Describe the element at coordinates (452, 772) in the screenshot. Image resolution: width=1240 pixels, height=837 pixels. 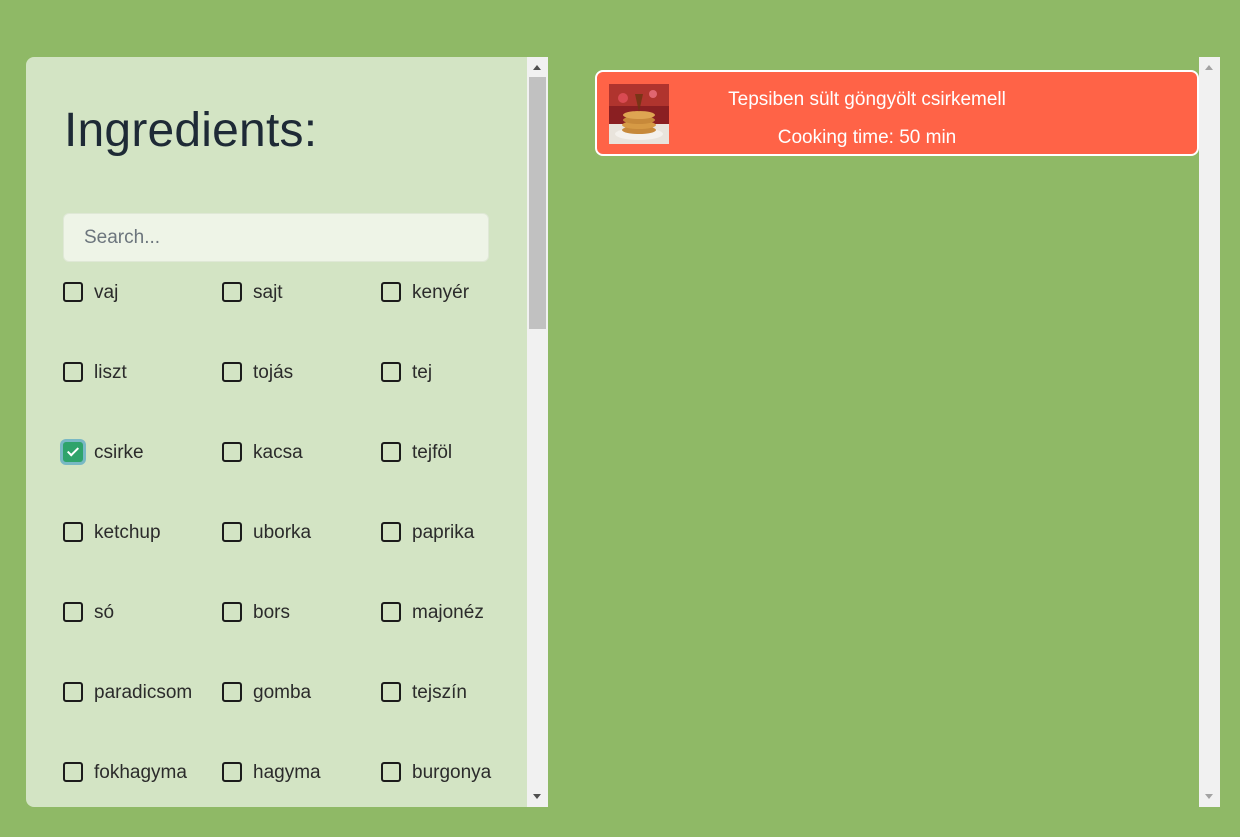
I see `ingredient-label: burgonya` at that location.